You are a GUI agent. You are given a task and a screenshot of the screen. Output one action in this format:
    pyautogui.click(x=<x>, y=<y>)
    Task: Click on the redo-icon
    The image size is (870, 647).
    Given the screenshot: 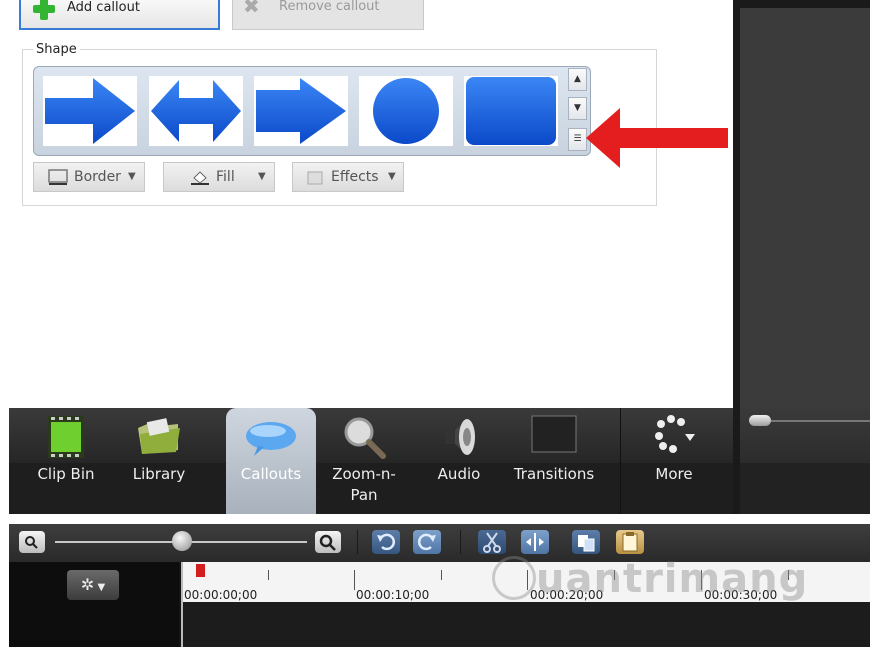 What is the action you would take?
    pyautogui.click(x=426, y=542)
    